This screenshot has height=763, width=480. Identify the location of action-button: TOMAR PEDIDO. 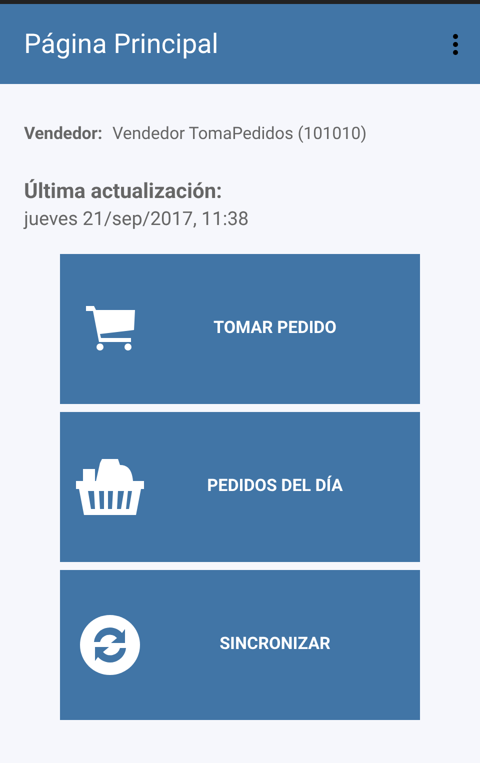
(240, 329).